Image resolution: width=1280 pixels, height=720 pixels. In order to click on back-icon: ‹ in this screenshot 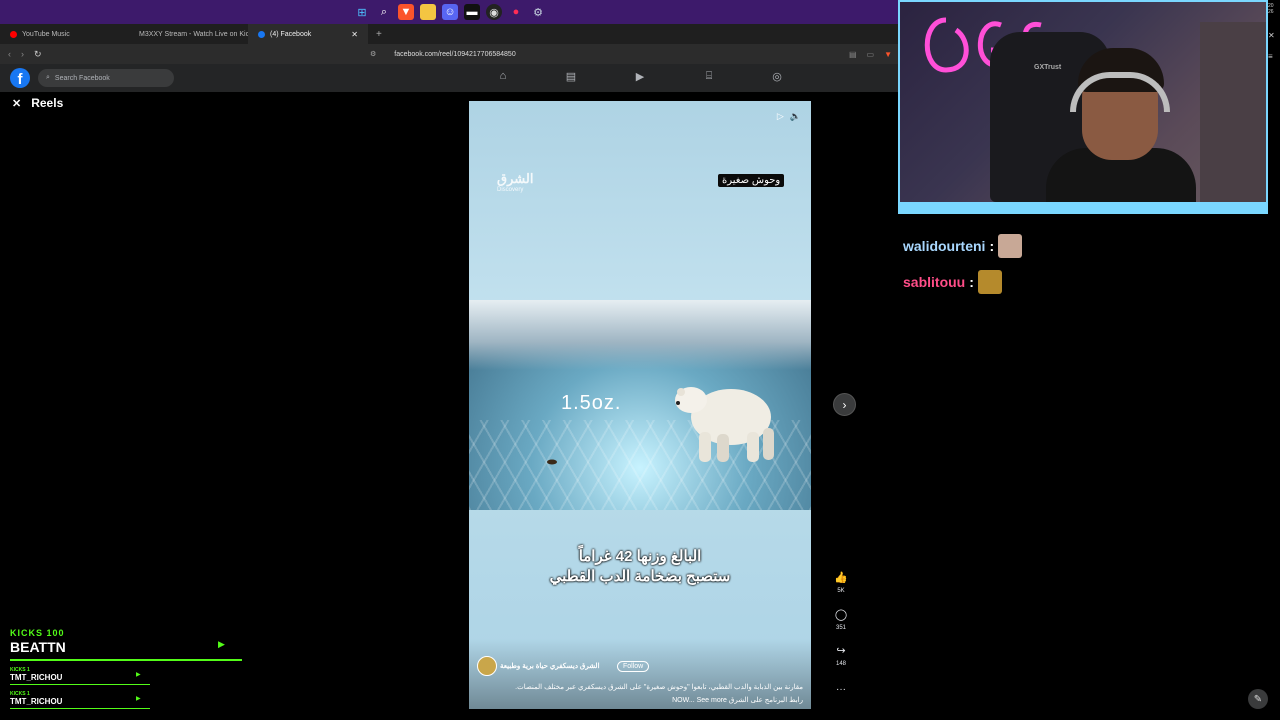, I will do `click(9, 54)`.